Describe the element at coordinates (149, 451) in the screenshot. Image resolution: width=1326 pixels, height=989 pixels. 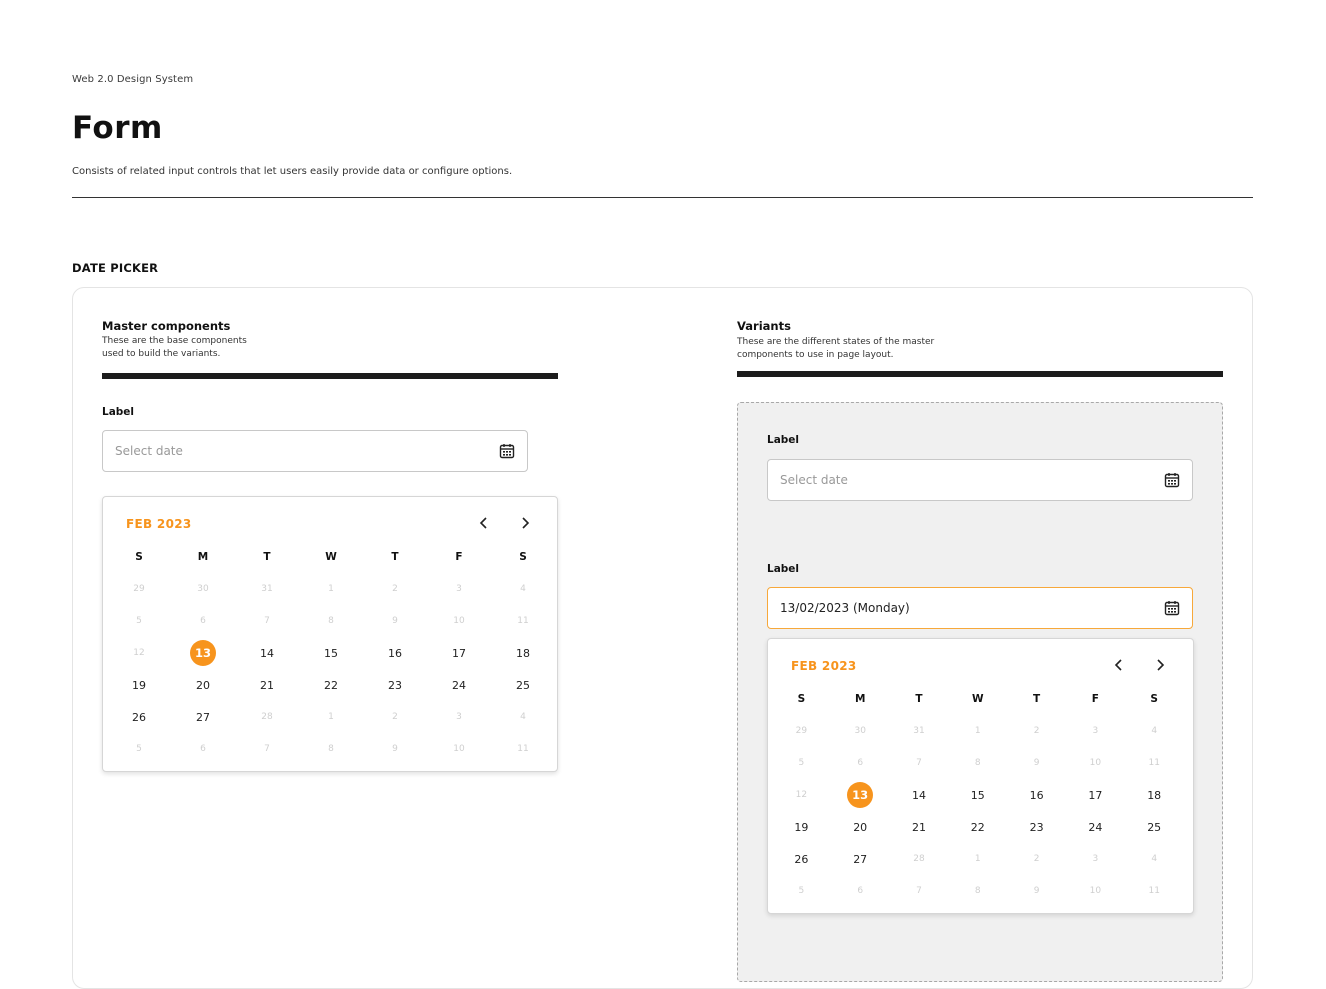
I see `master-date-placeholder: Select date` at that location.